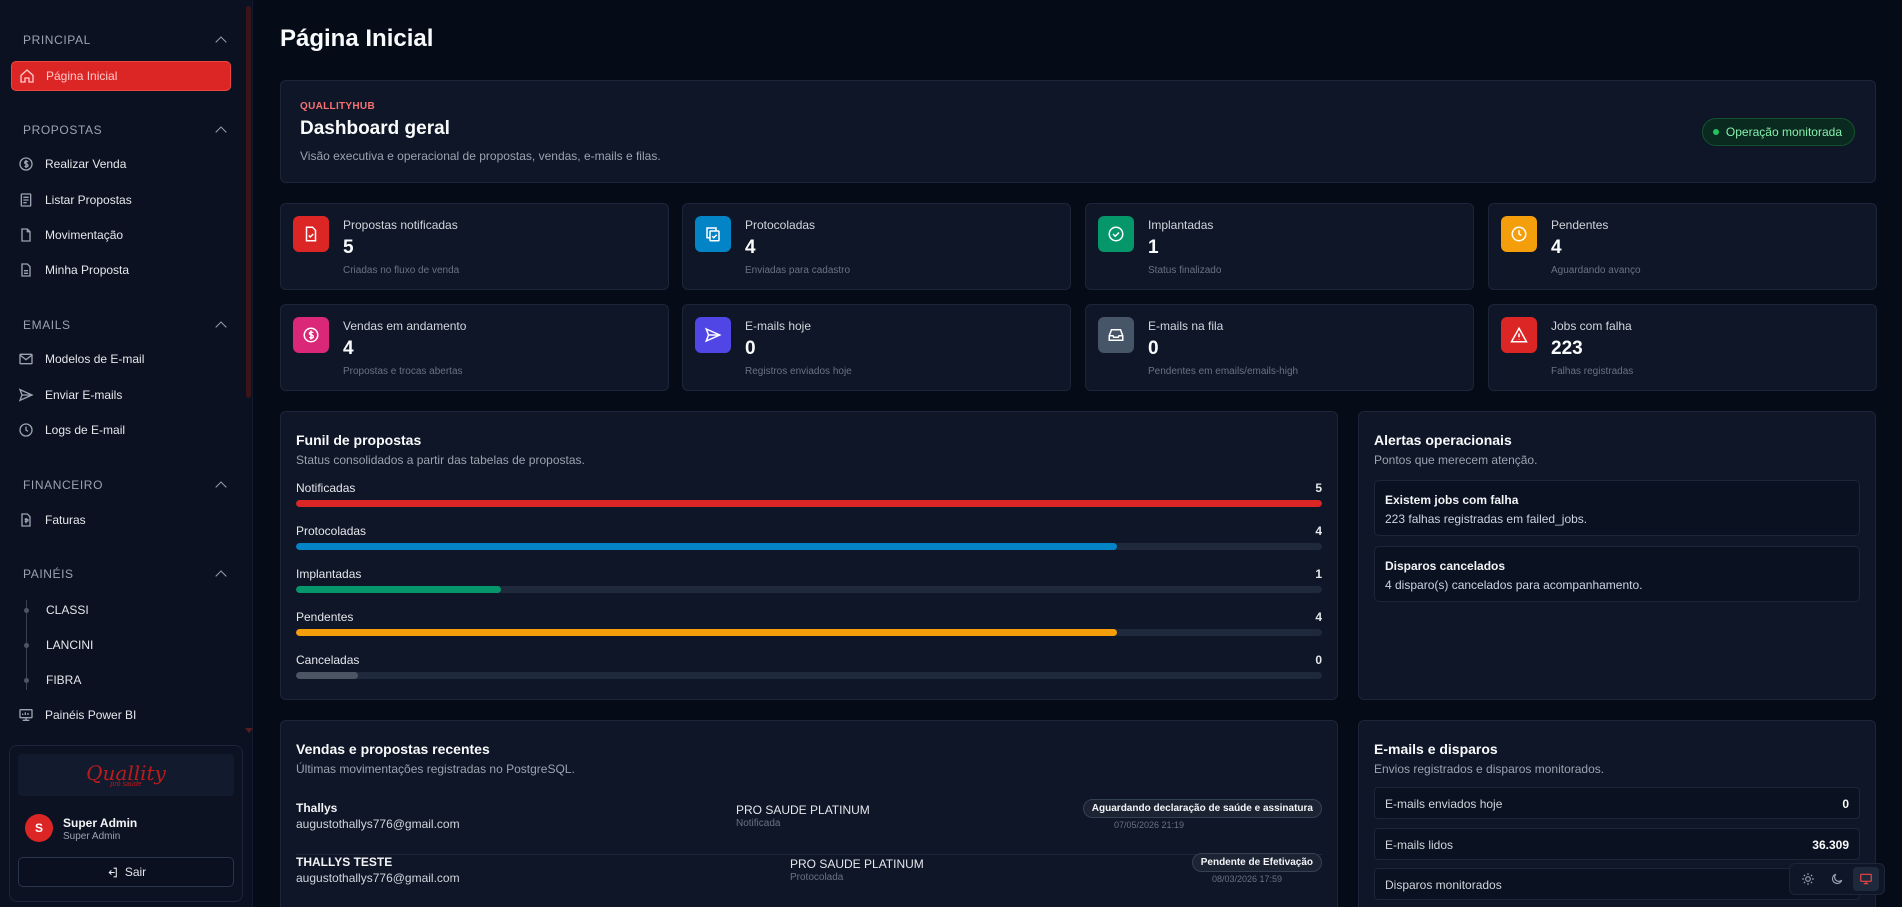 This screenshot has height=907, width=1902. I want to click on stat-value: 223, so click(1567, 348).